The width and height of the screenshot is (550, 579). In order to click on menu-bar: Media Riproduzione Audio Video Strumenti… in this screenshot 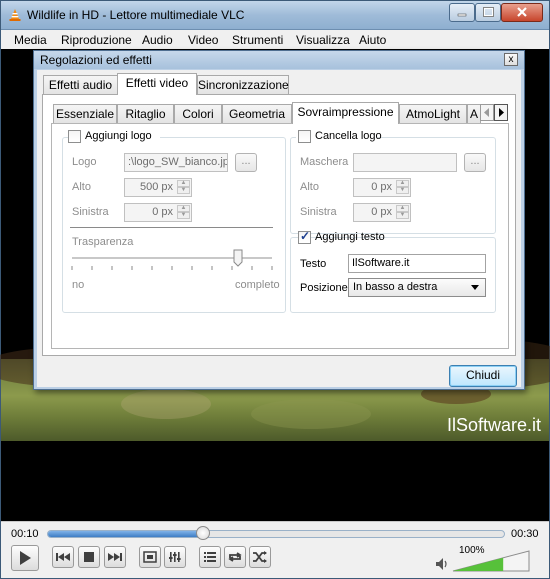, I will do `click(275, 39)`.